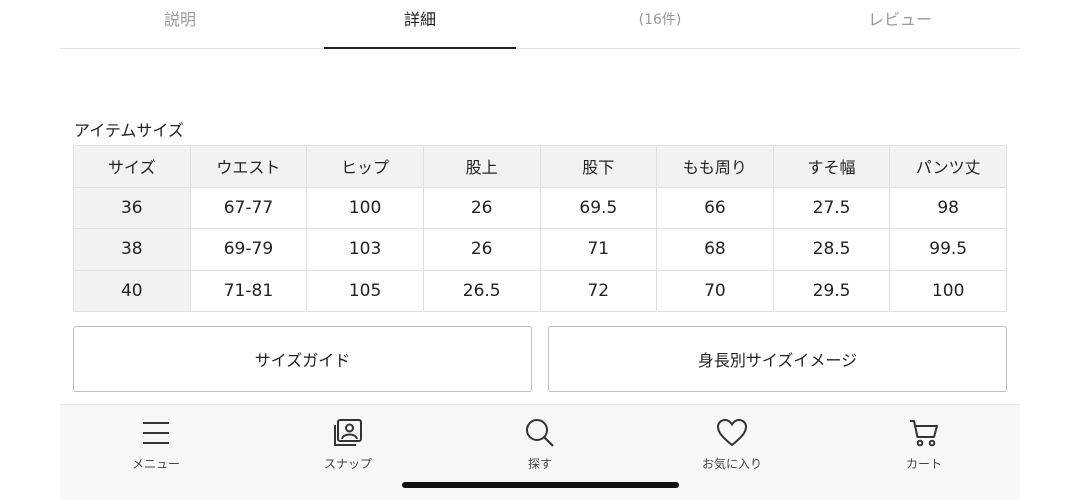 The height and width of the screenshot is (500, 1080). I want to click on table-row: 36 67-77 100 26 69.5 66 27.5 98, so click(540, 208).